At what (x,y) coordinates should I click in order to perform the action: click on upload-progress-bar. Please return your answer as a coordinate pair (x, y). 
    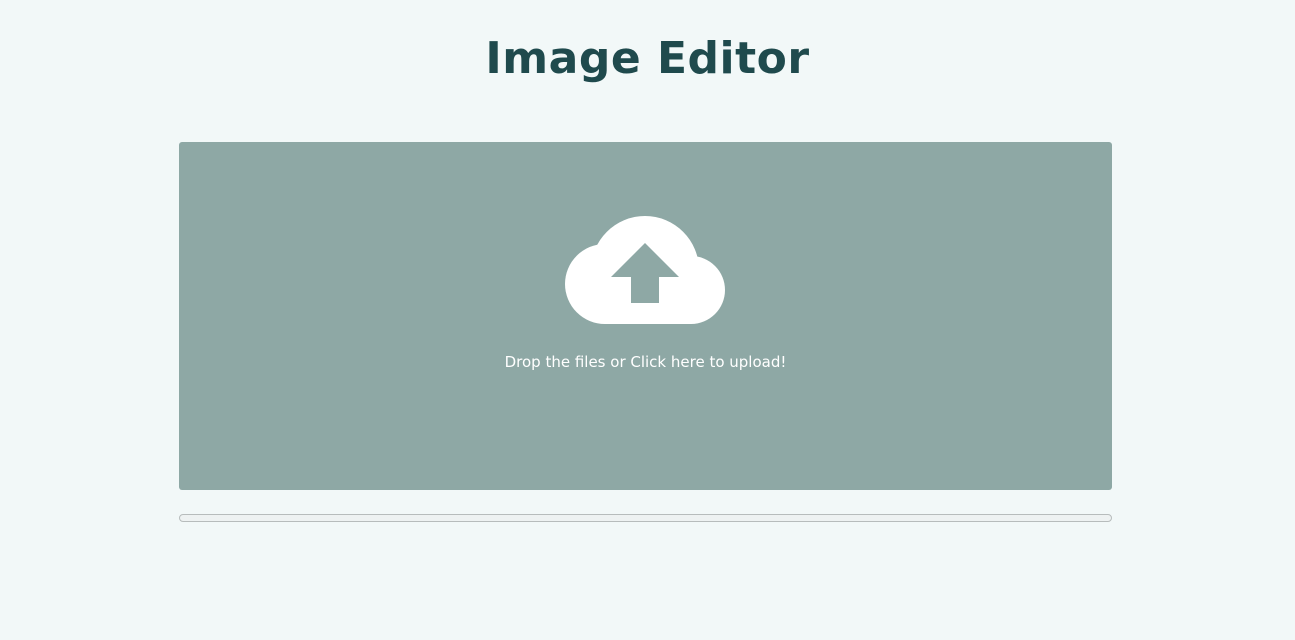
    Looking at the image, I should click on (645, 518).